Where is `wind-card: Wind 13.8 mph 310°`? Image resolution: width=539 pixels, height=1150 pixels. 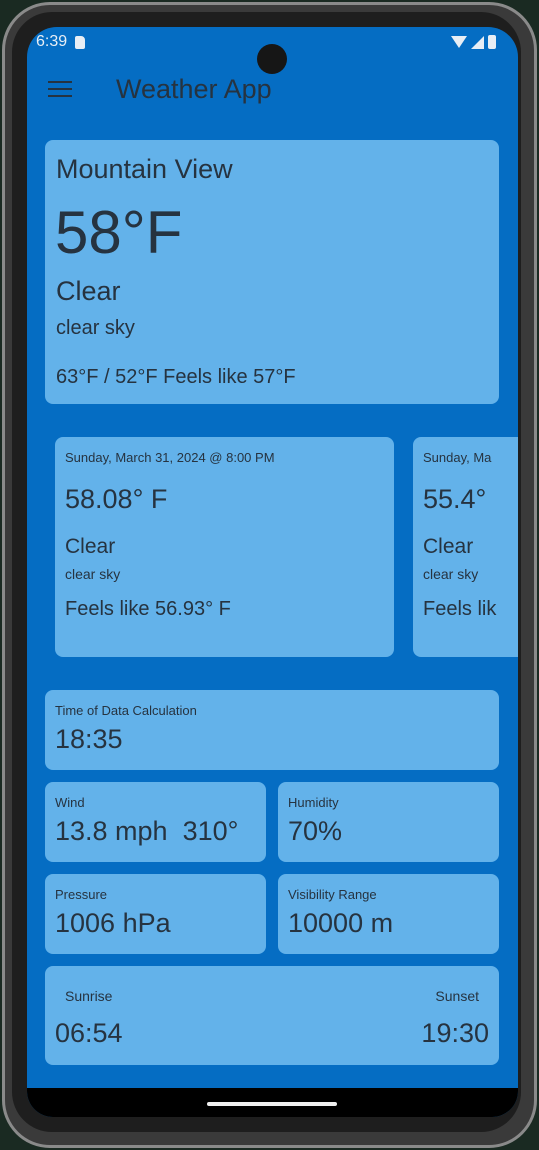 wind-card: Wind 13.8 mph 310° is located at coordinates (155, 822).